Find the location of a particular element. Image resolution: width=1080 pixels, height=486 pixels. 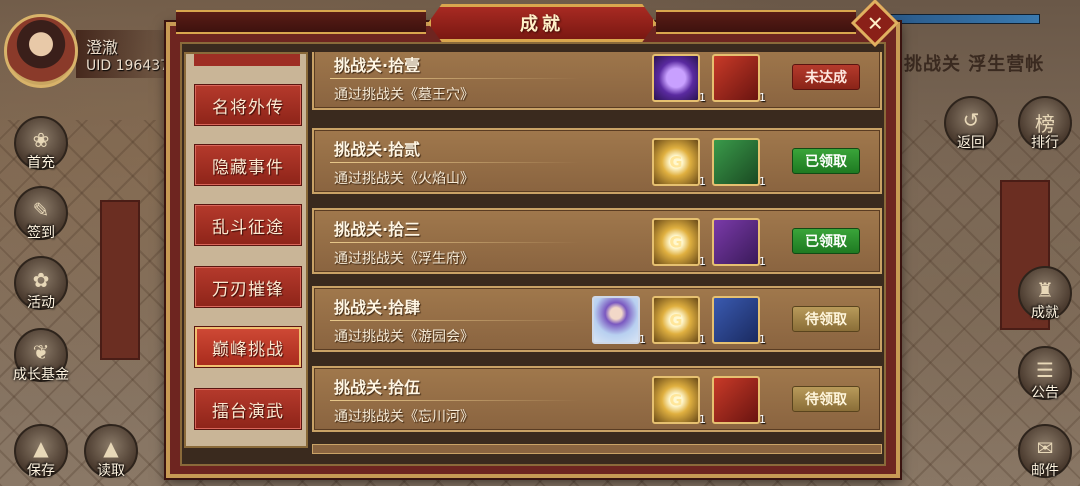

mail-button: ✉ 邮件 is located at coordinates (1045, 451).